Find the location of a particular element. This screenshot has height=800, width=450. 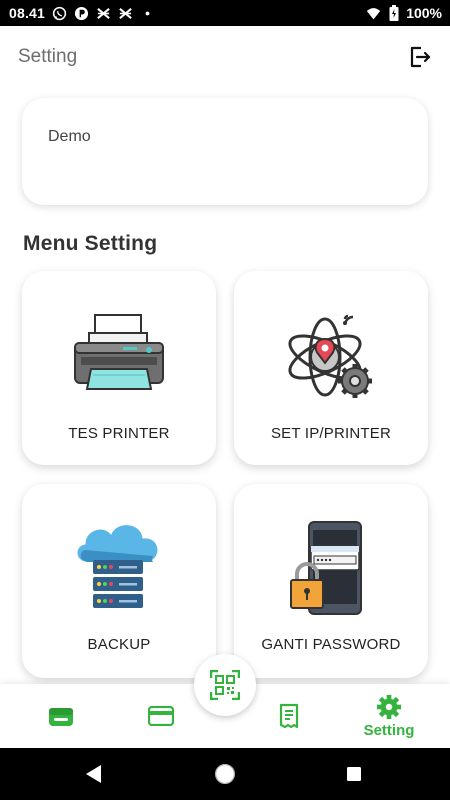

company-name: Demo is located at coordinates (69, 136).